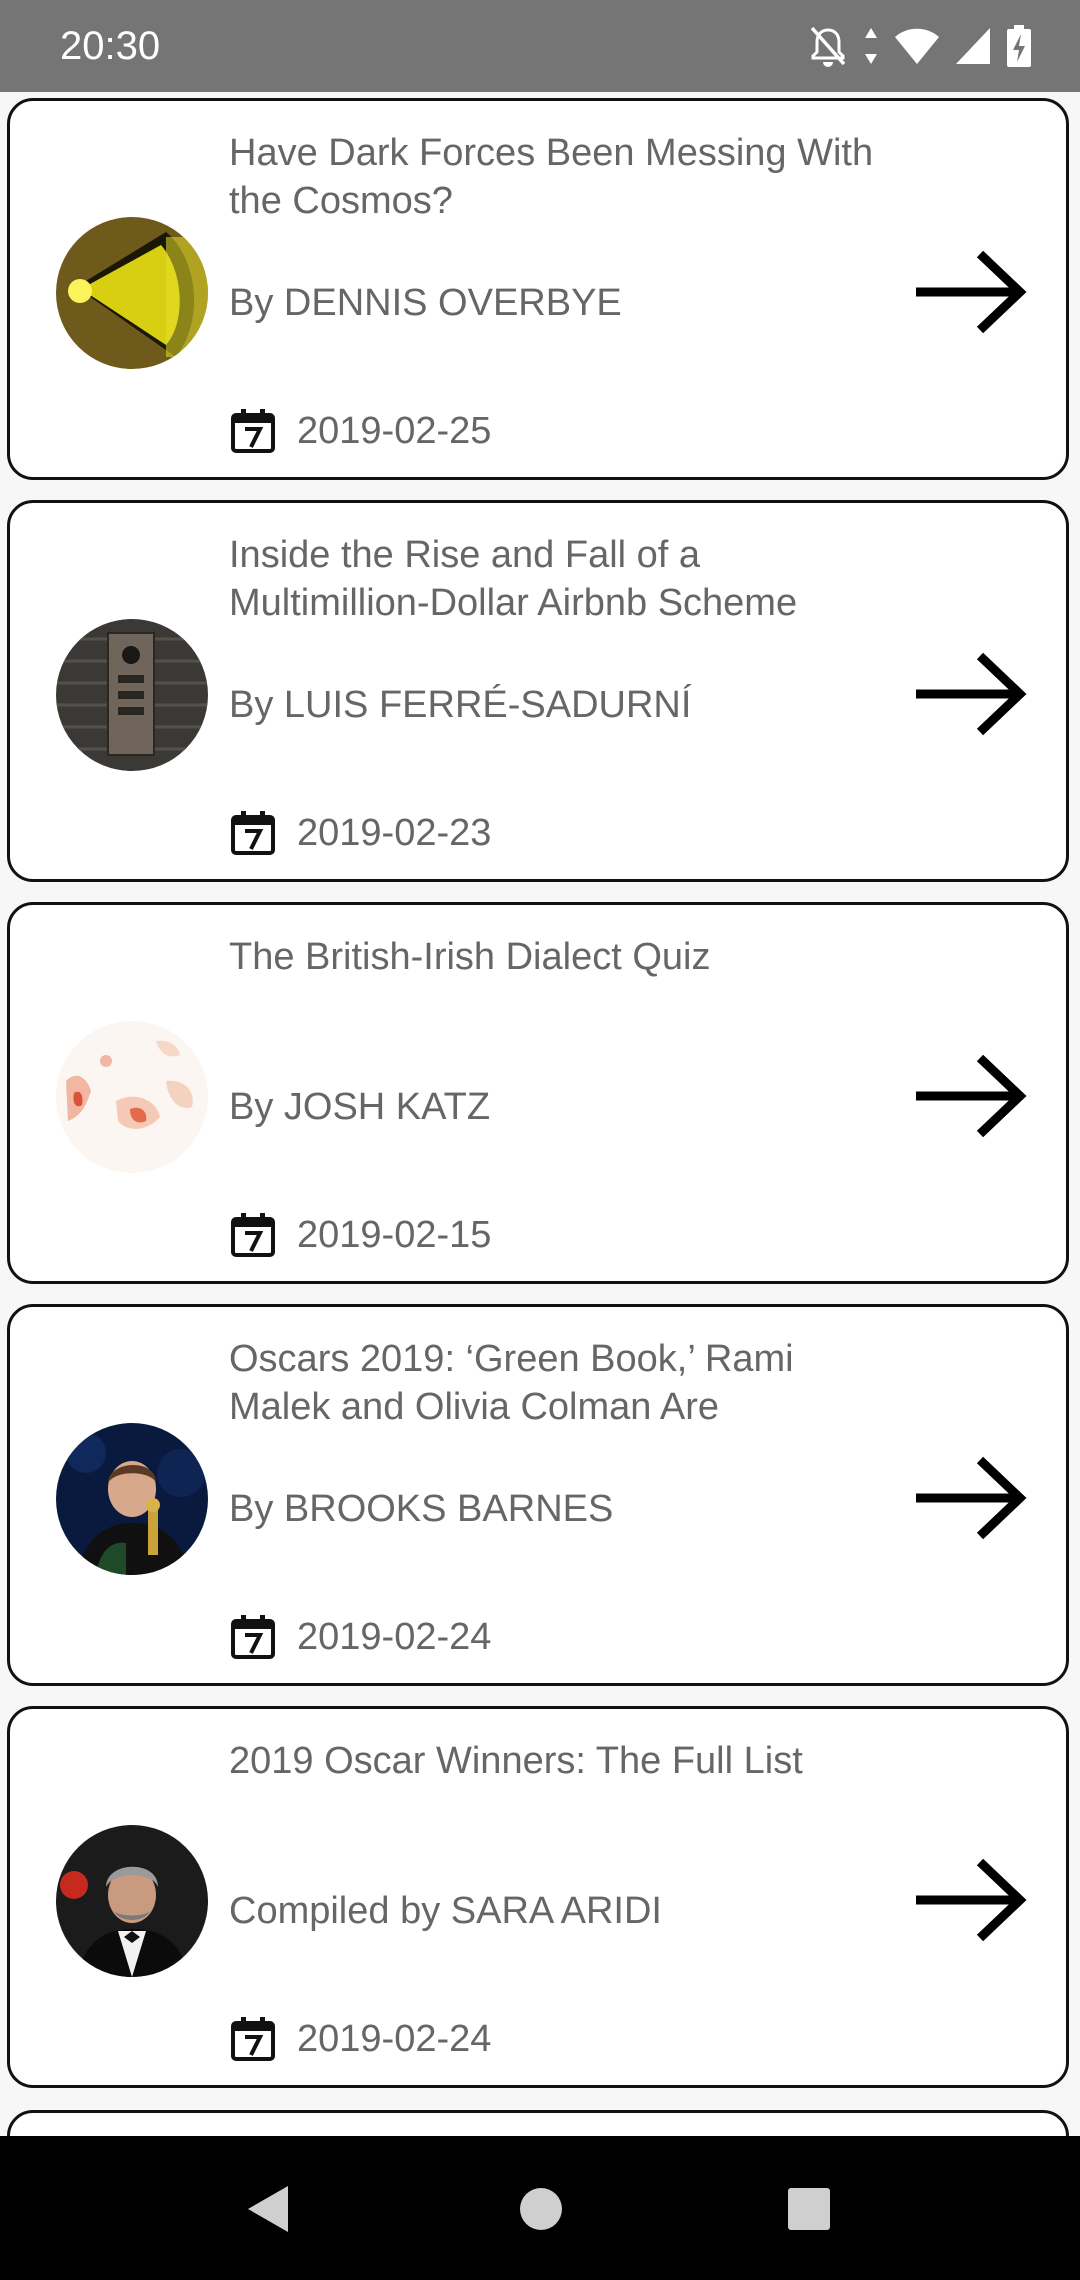 The image size is (1080, 2280). Describe the element at coordinates (421, 1509) in the screenshot. I see `article-byline: By BROOKS BARNES` at that location.